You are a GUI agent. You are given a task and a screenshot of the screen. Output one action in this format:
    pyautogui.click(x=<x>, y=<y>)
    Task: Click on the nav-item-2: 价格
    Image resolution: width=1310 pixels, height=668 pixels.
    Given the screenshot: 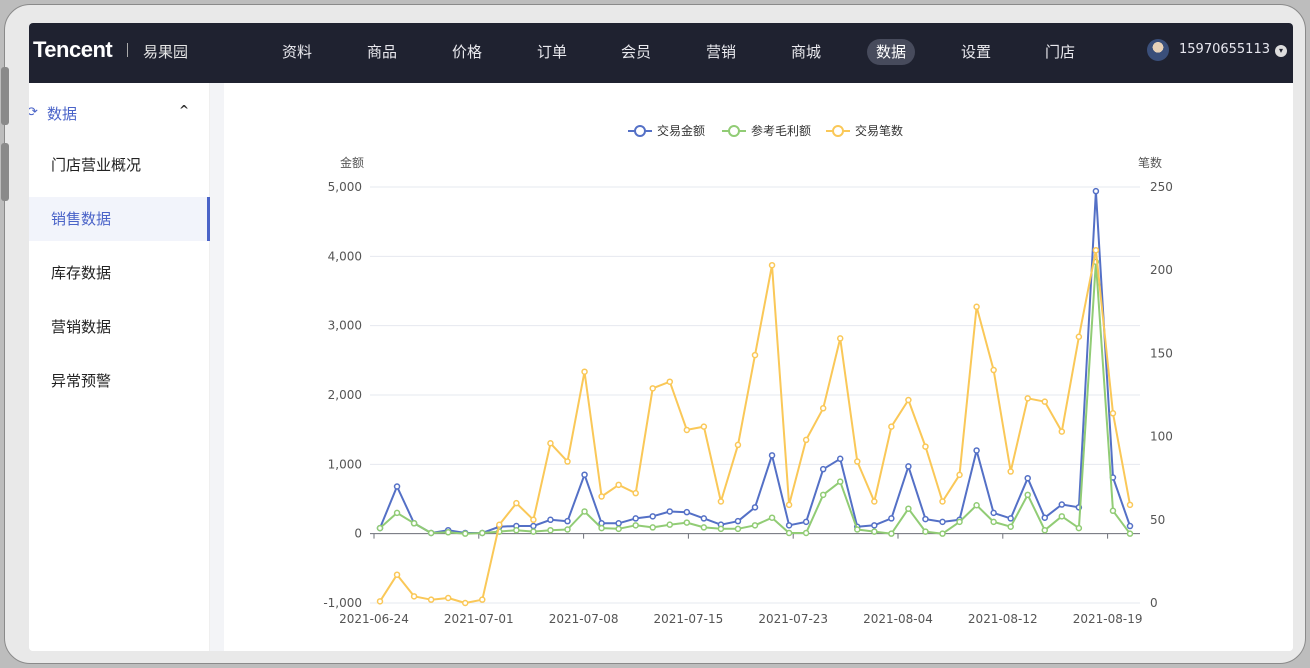 What is the action you would take?
    pyautogui.click(x=467, y=52)
    